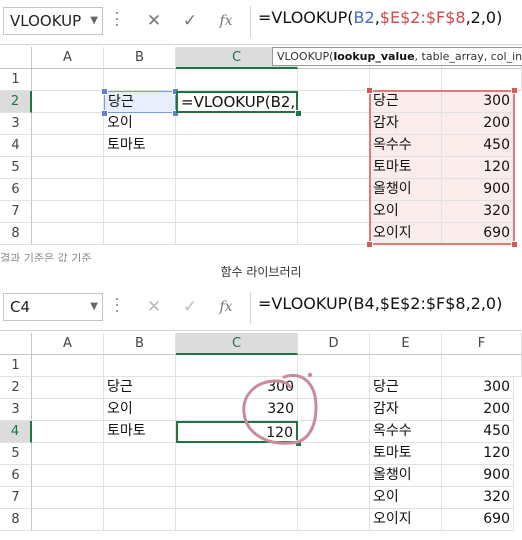 This screenshot has width=522, height=540. What do you see at coordinates (406, 520) in the screenshot?
I see `cell-e8: 오이지` at bounding box center [406, 520].